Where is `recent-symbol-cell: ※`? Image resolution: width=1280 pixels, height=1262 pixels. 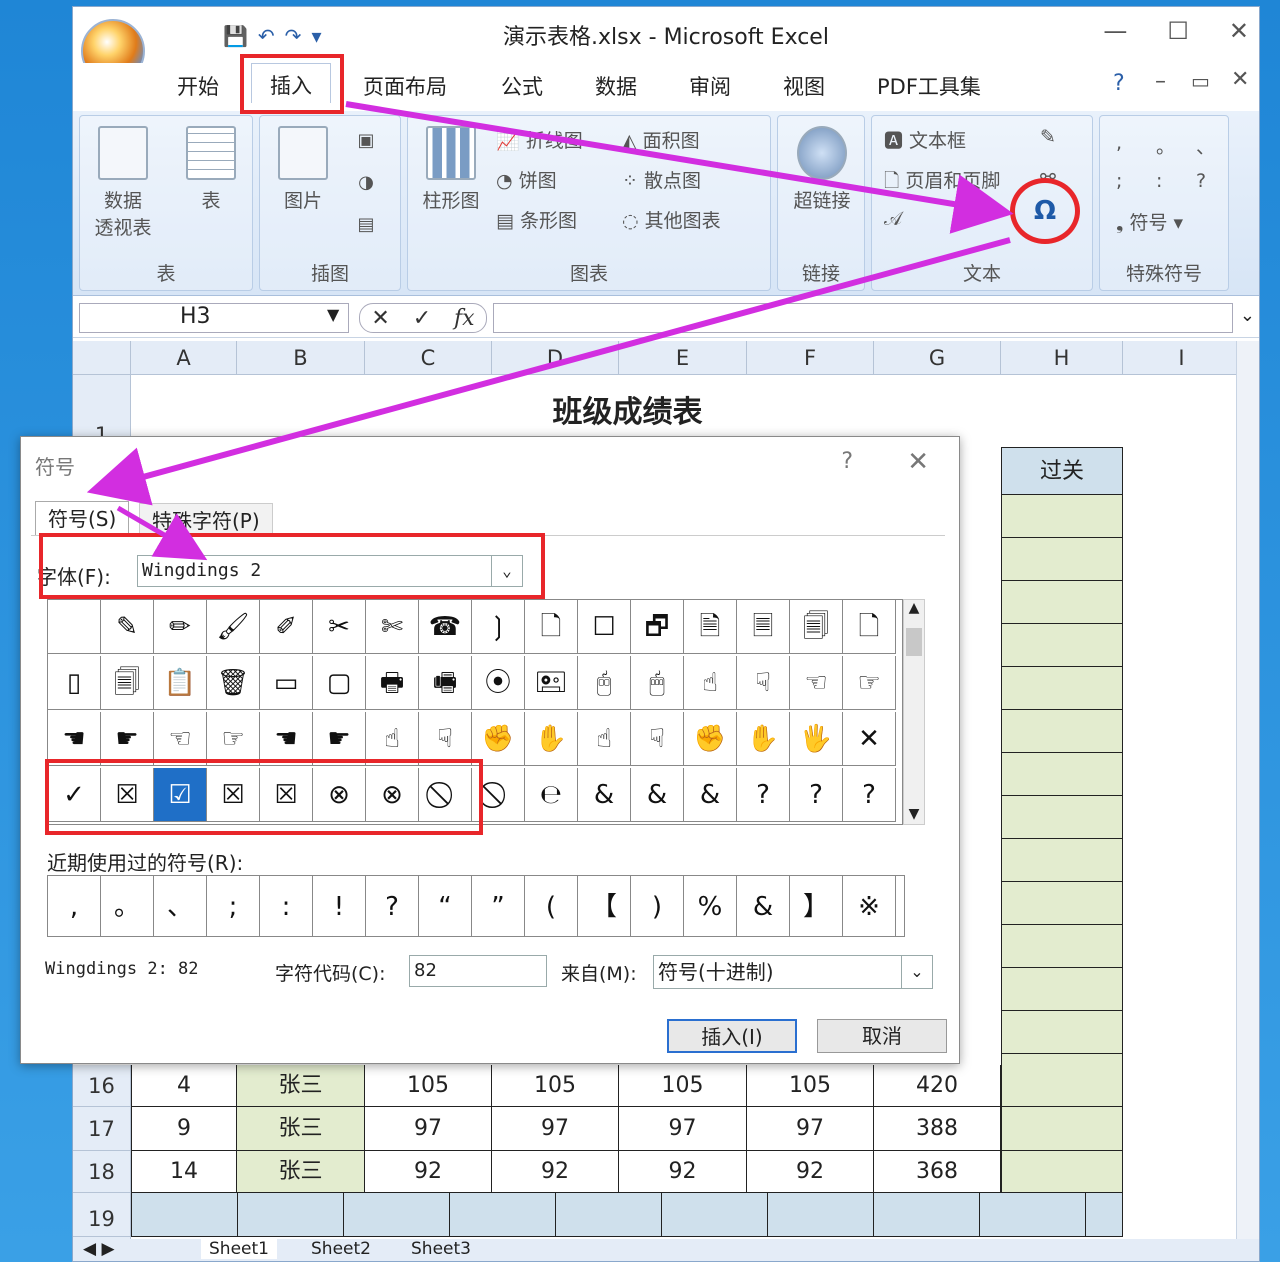
recent-symbol-cell: ※ is located at coordinates (869, 906).